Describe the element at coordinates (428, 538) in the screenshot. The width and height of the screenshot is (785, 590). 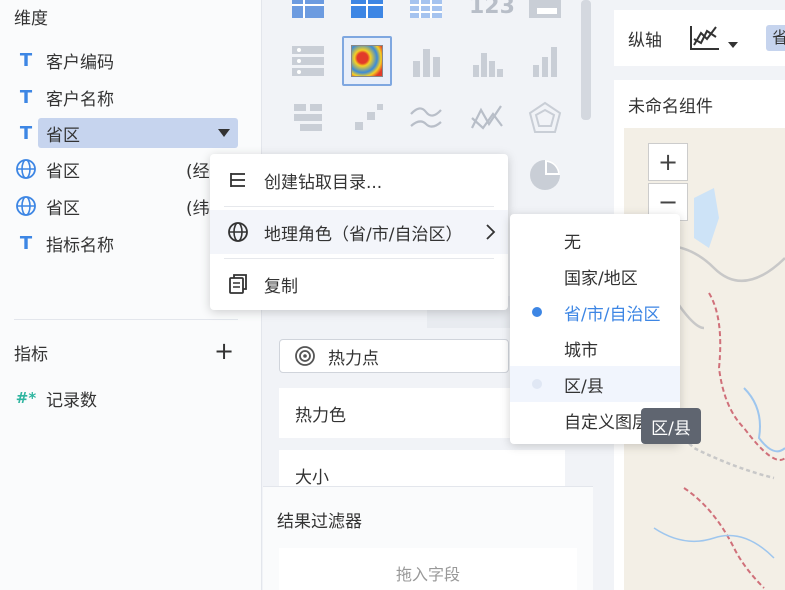
I see `result-filter-section: 结果过滤器 拖入字段` at that location.